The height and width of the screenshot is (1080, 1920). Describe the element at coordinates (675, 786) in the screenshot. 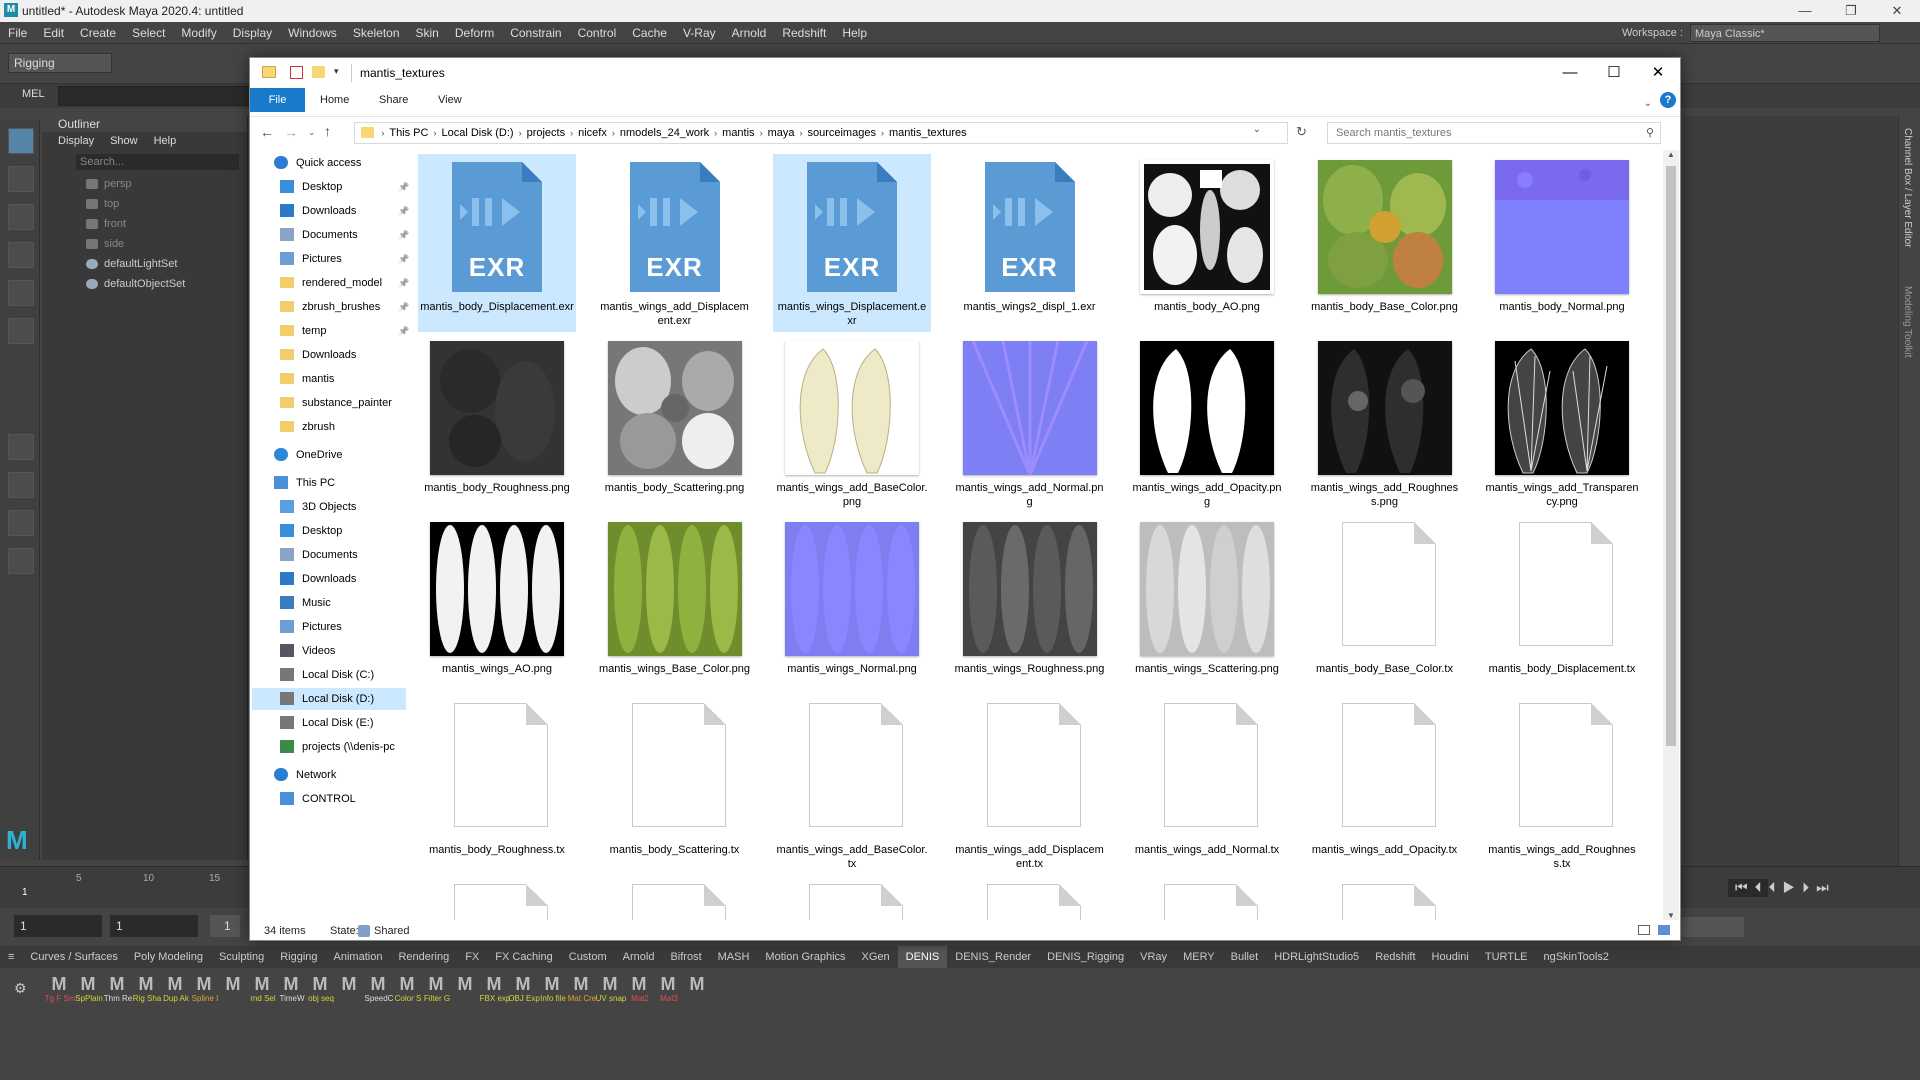

I see `file-item: mantis_body_Scattering.tx` at that location.